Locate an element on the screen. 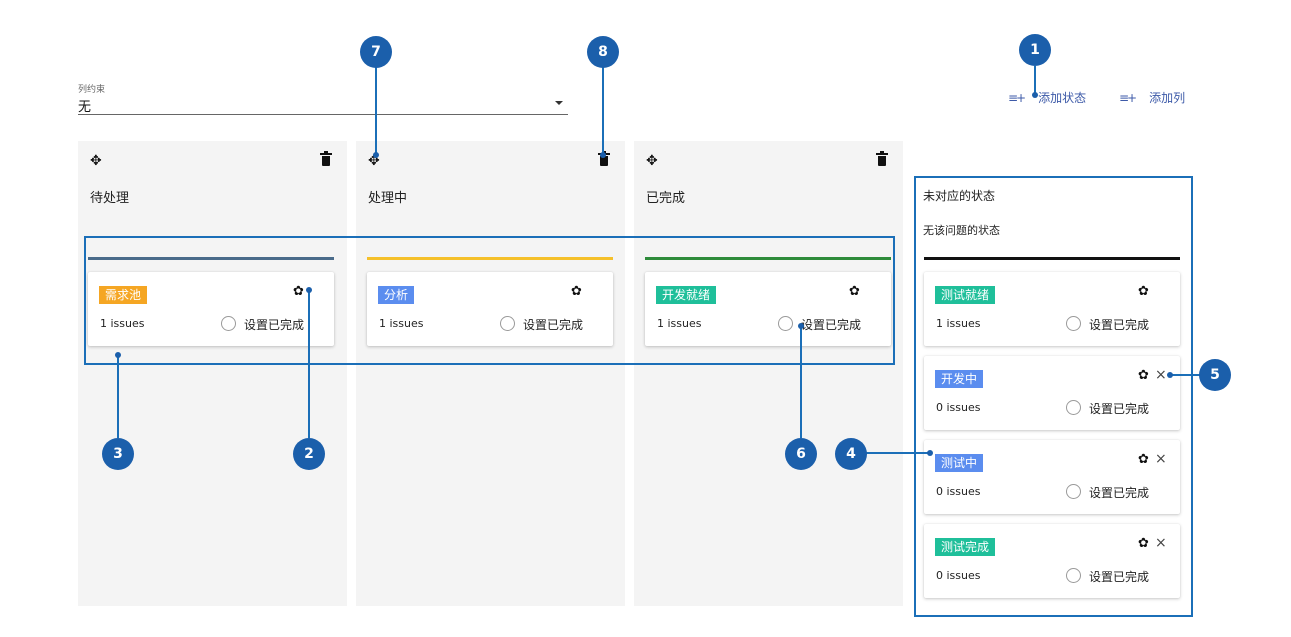  add-status-label: 添加状态 is located at coordinates (1062, 98).